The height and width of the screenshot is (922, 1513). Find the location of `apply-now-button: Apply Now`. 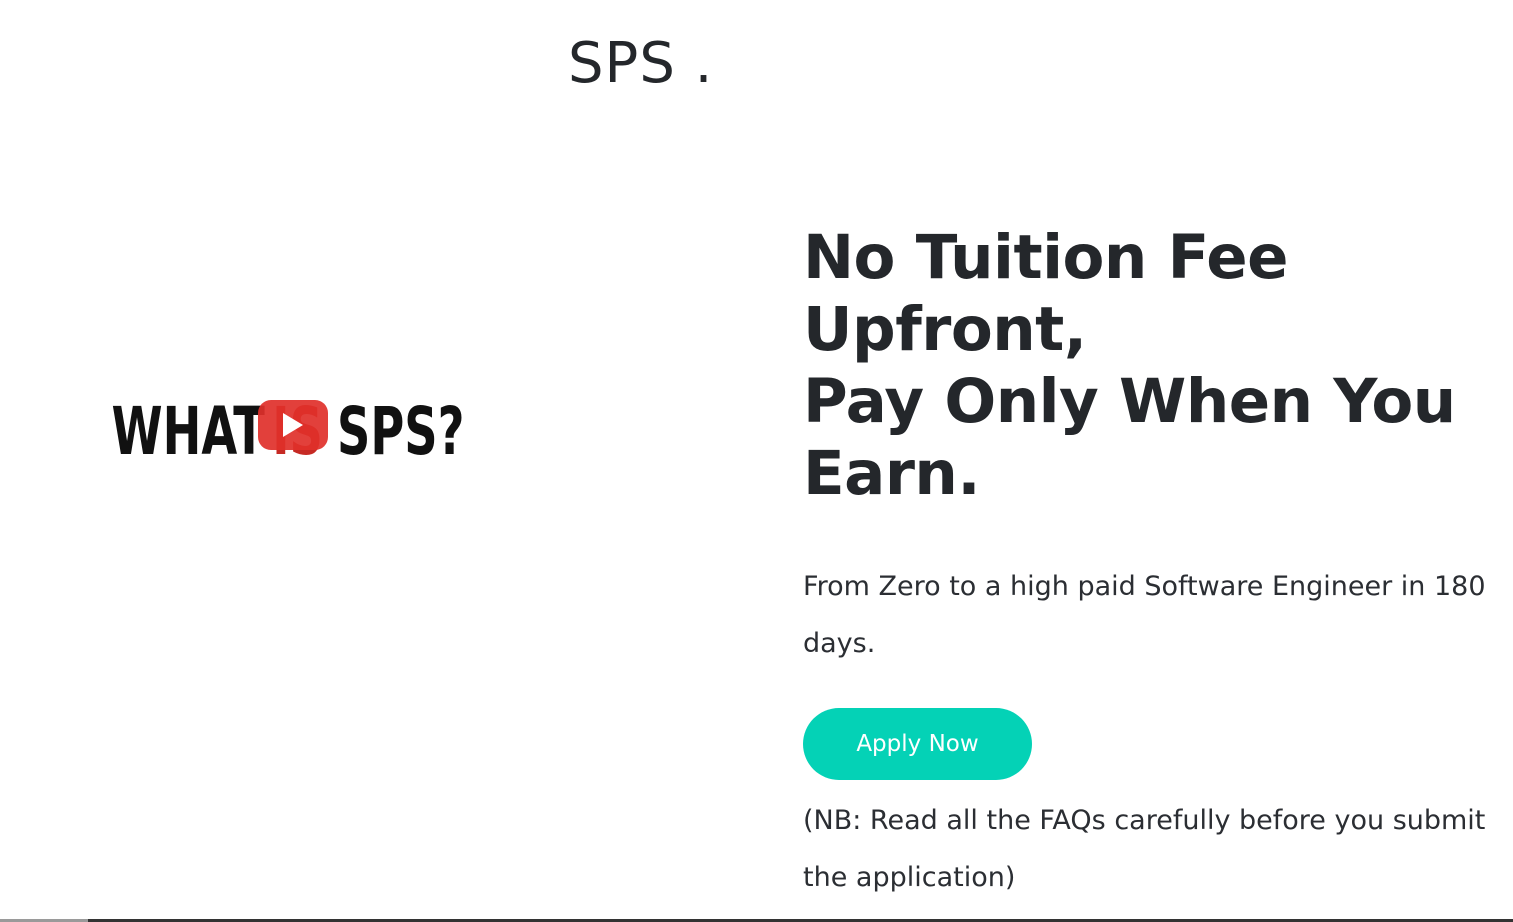

apply-now-button: Apply Now is located at coordinates (917, 744).